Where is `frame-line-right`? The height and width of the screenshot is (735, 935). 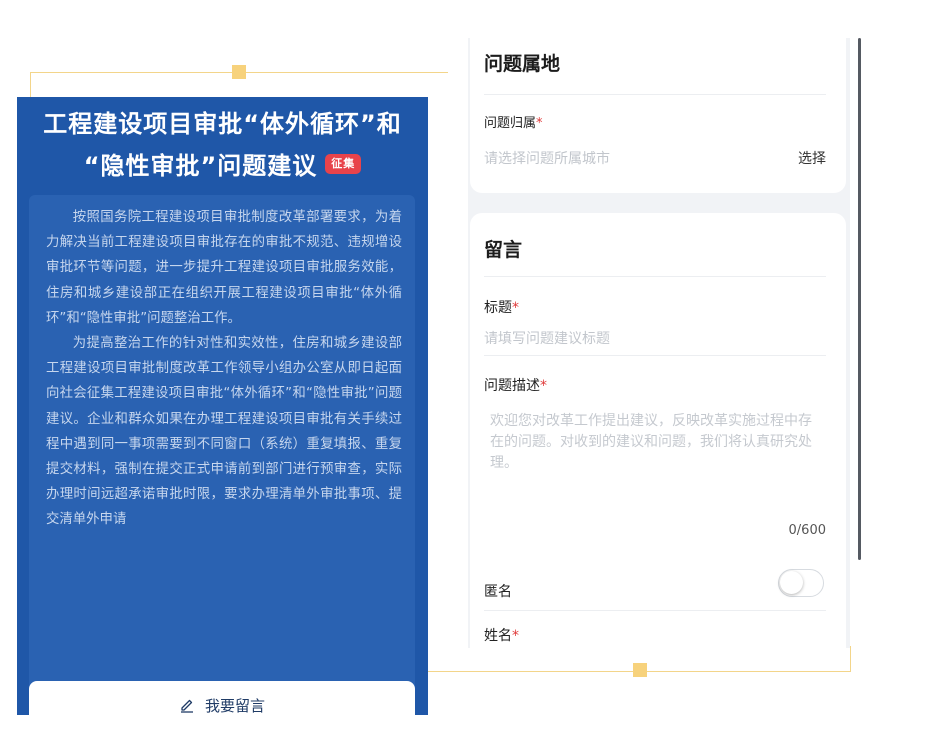
frame-line-right is located at coordinates (850, 659).